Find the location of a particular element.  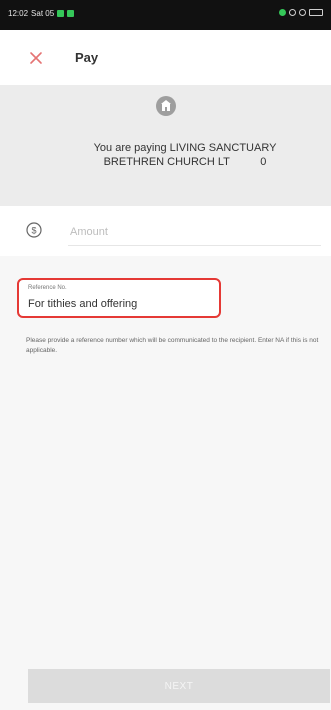

currency-icon: $ is located at coordinates (34, 230).